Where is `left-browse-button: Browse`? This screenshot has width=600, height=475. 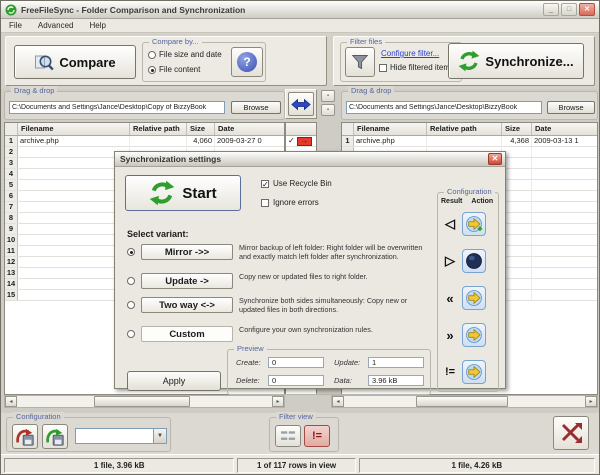
left-browse-button: Browse is located at coordinates (256, 107).